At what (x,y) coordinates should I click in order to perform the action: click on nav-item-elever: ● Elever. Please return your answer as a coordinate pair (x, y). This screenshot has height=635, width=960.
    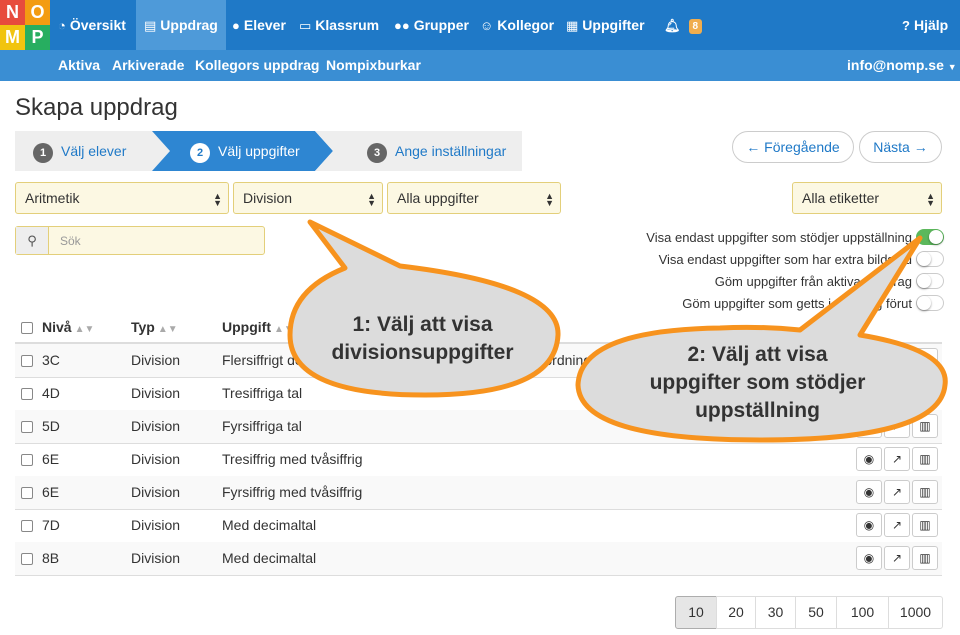
    Looking at the image, I should click on (259, 25).